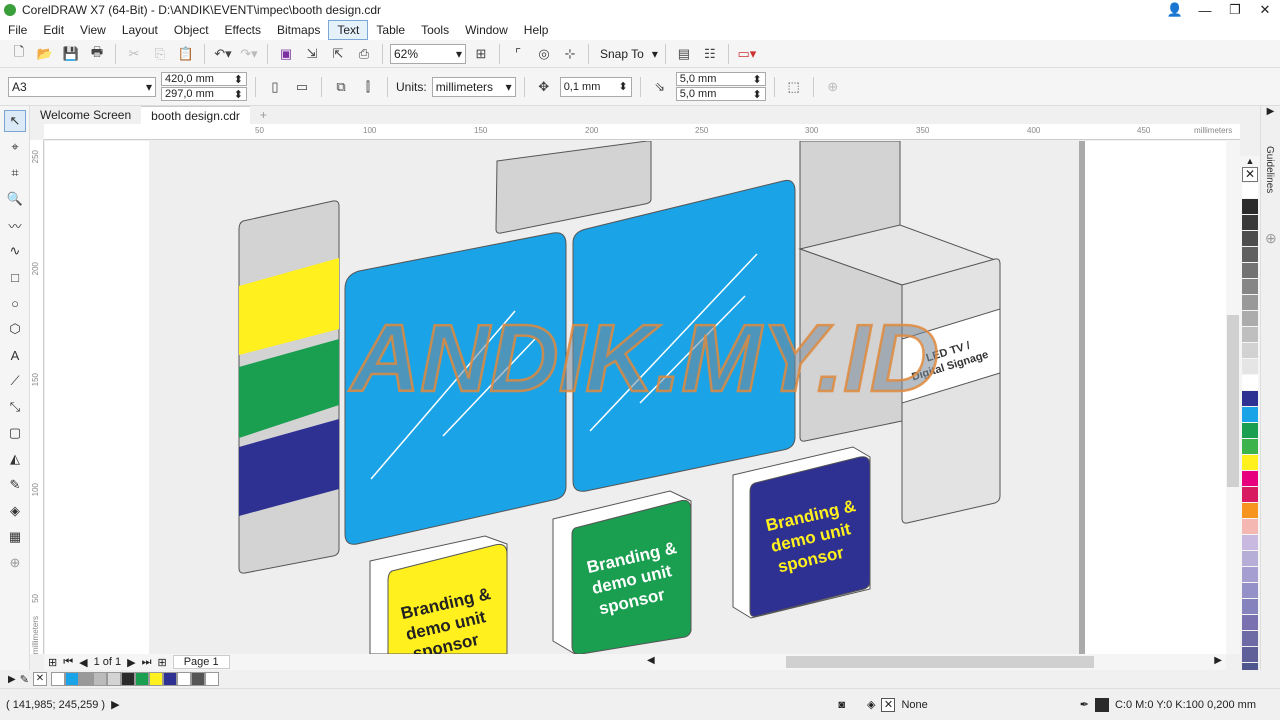  I want to click on zoom-level-select: 62% ▾, so click(428, 53).